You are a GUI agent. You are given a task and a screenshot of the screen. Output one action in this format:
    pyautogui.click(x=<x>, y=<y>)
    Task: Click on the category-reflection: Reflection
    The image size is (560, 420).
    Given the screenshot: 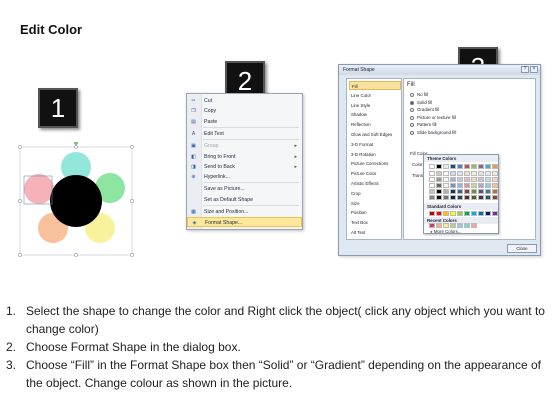 What is the action you would take?
    pyautogui.click(x=375, y=124)
    